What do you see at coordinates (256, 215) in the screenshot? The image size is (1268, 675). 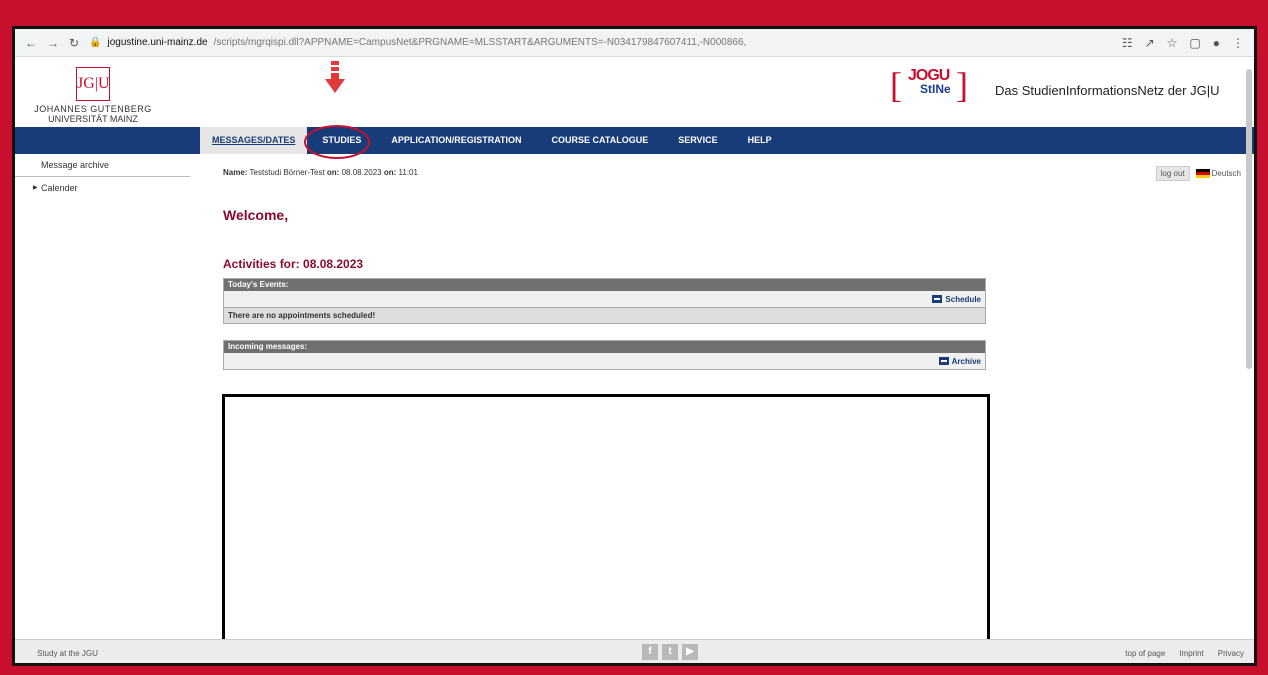 I see `welcome-heading: Welcome,` at bounding box center [256, 215].